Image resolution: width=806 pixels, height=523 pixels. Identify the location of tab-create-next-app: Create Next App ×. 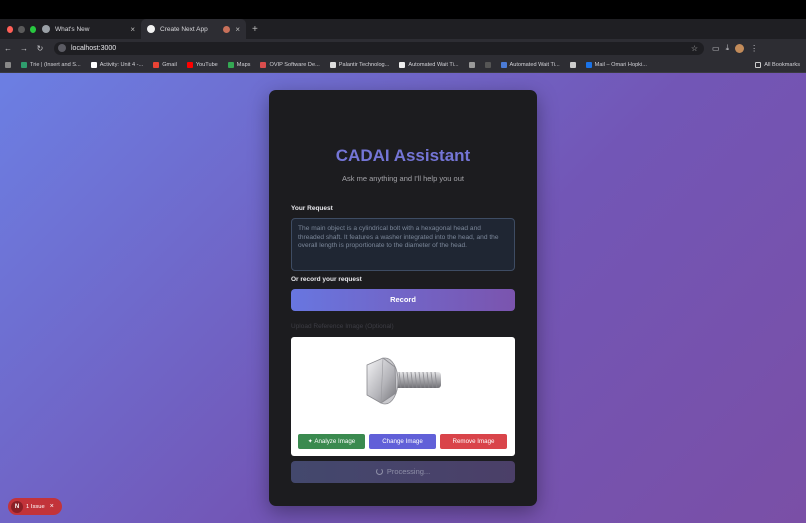
(193, 29).